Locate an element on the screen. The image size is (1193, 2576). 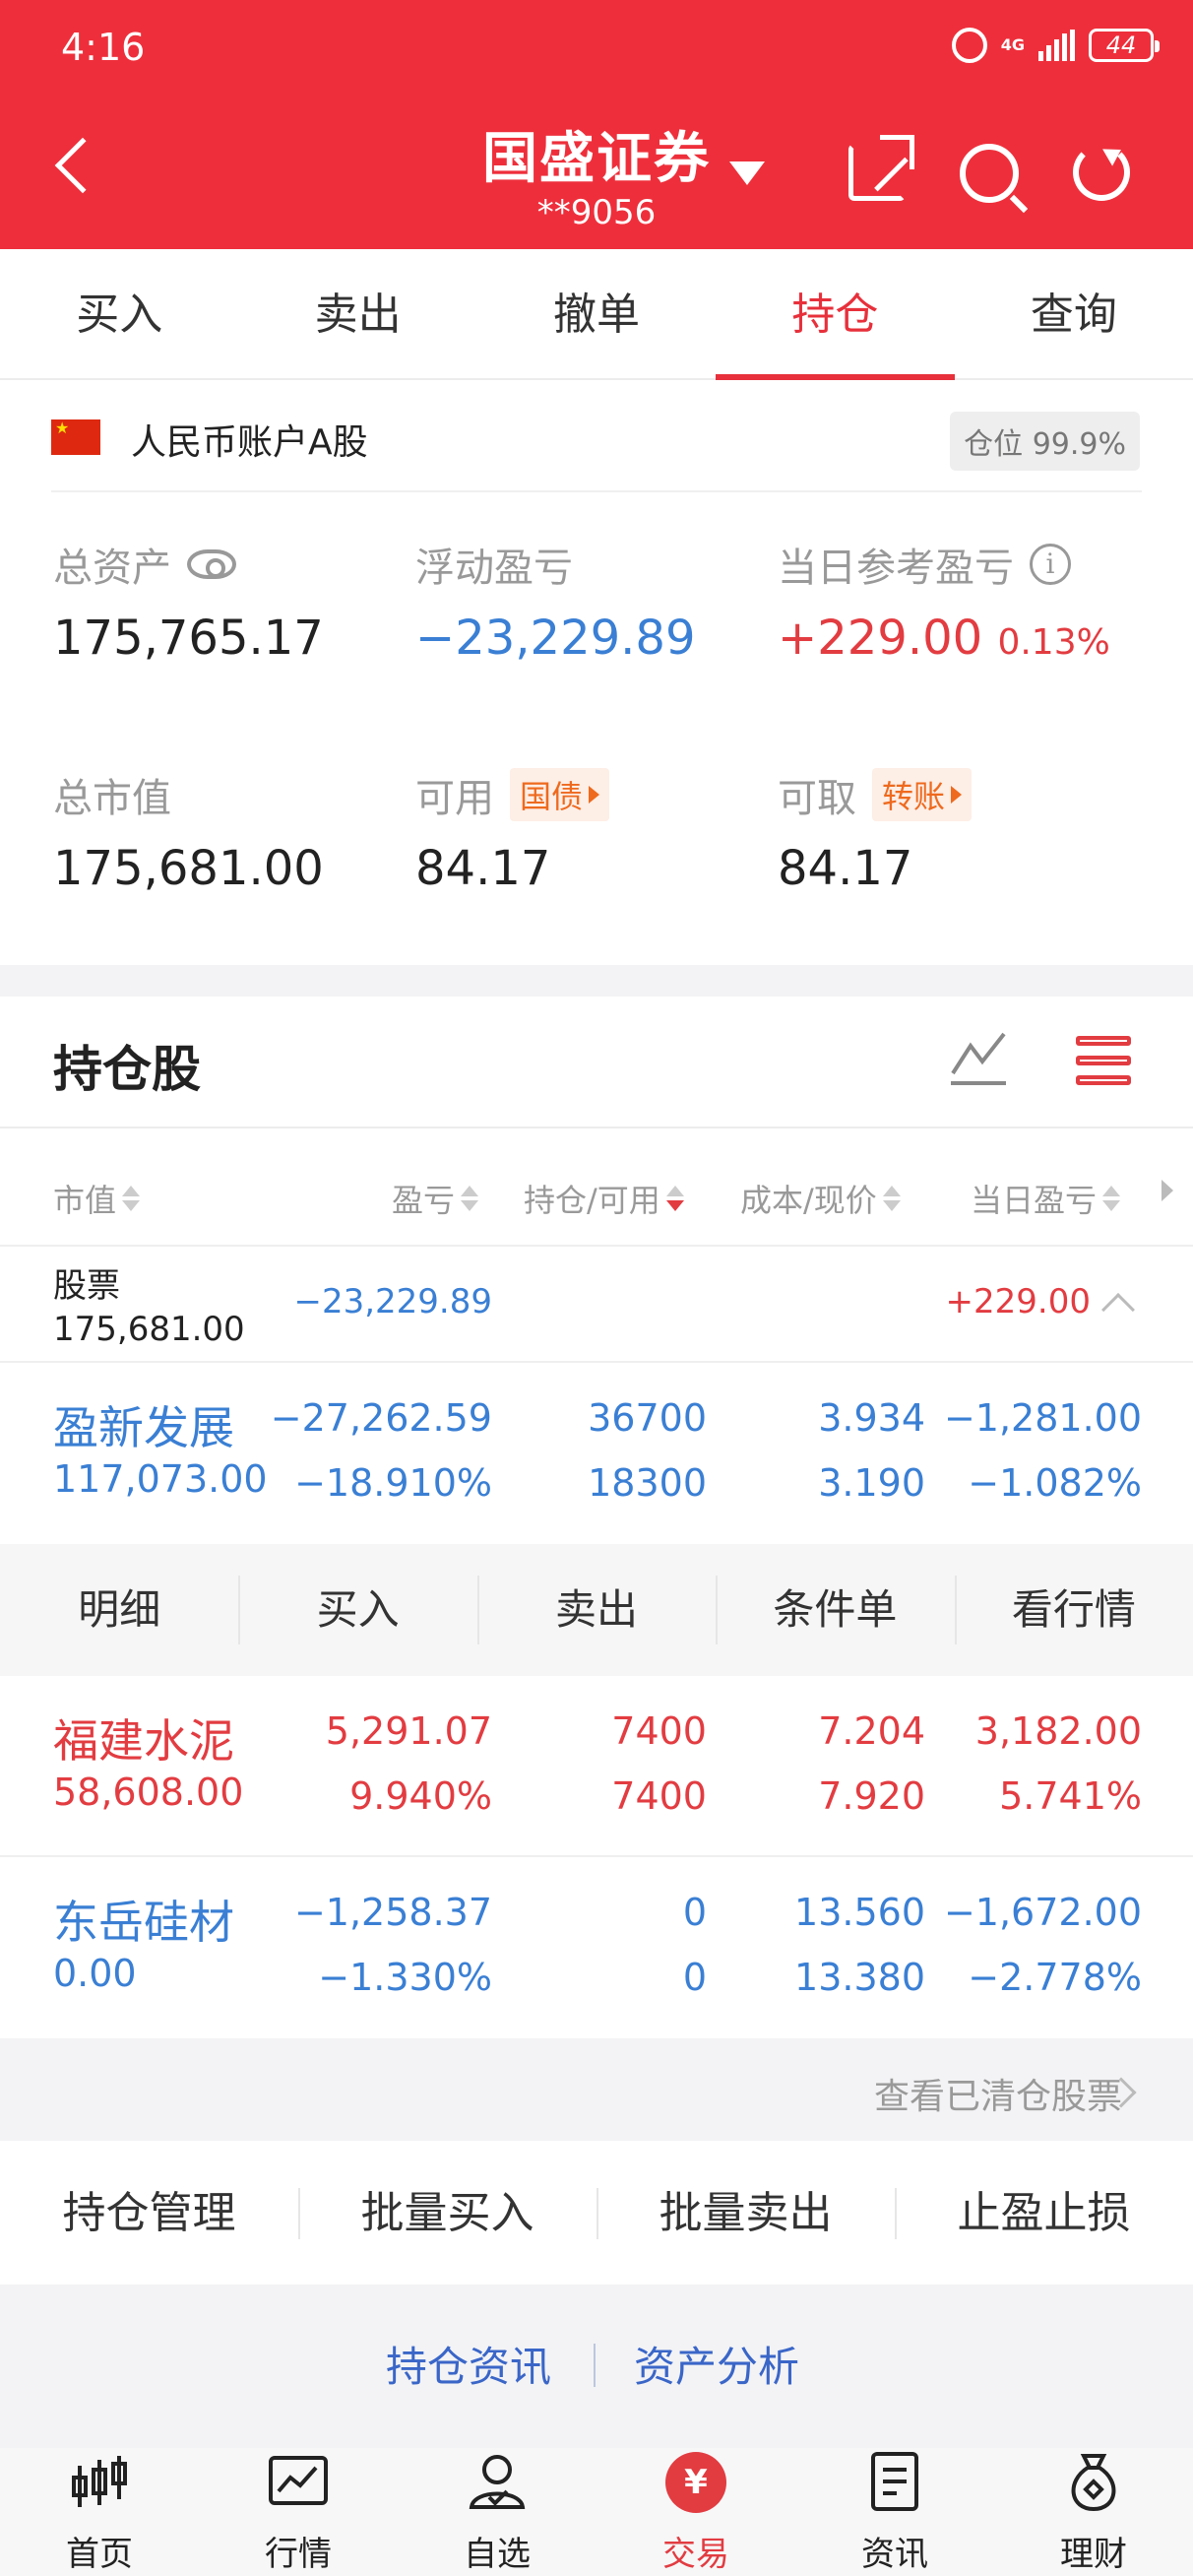
nav-watchlist-label: 自选 is located at coordinates (497, 2554).